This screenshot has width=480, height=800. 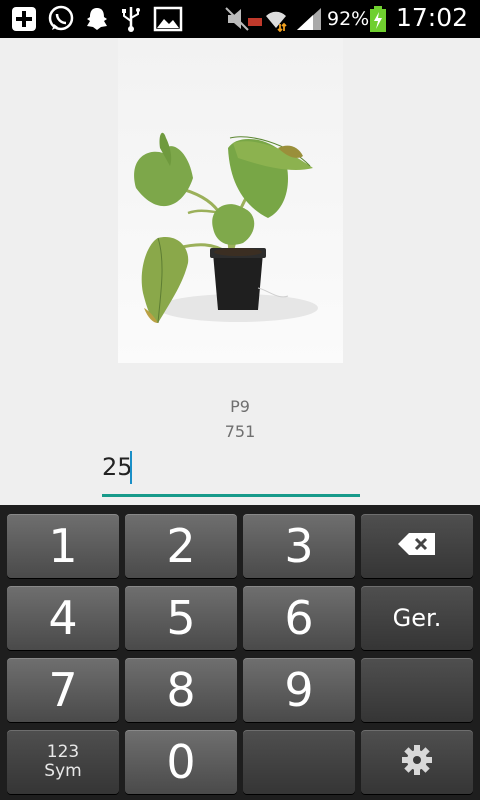 I want to click on key-4: 4, so click(x=63, y=618).